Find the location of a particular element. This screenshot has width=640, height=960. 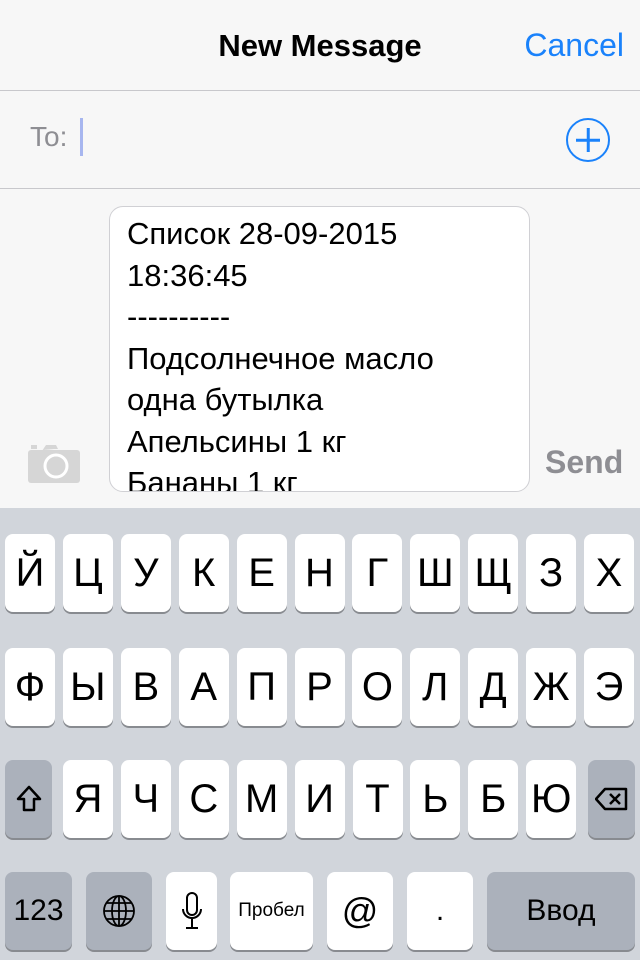

key-Ш: Ш is located at coordinates (435, 573).